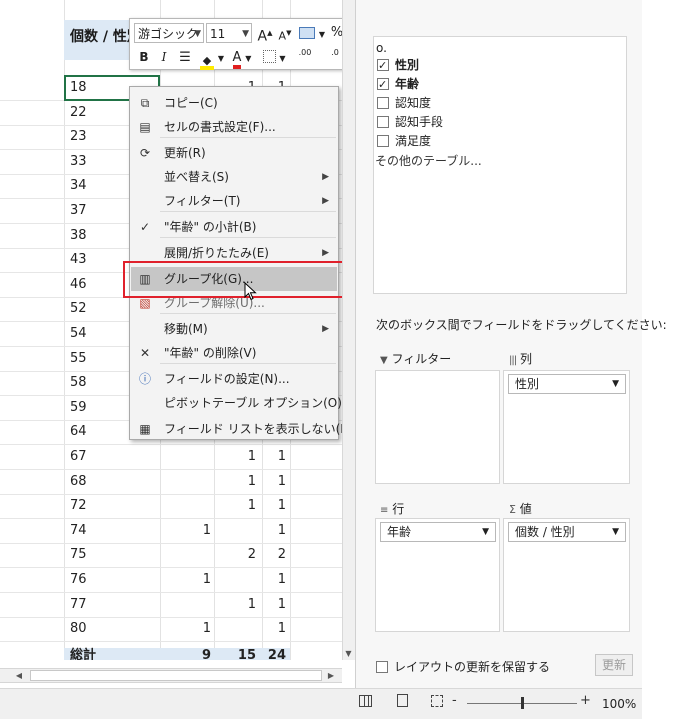 The height and width of the screenshot is (719, 698). I want to click on italic-button: I, so click(164, 57).